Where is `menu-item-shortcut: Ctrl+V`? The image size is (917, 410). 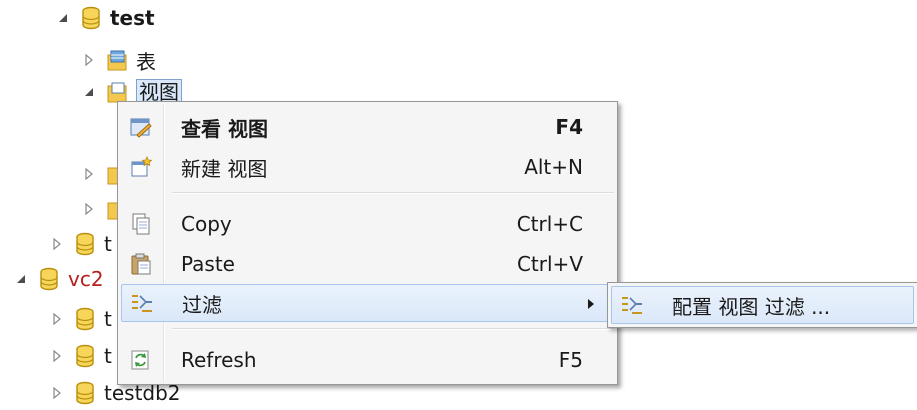 menu-item-shortcut: Ctrl+V is located at coordinates (549, 264).